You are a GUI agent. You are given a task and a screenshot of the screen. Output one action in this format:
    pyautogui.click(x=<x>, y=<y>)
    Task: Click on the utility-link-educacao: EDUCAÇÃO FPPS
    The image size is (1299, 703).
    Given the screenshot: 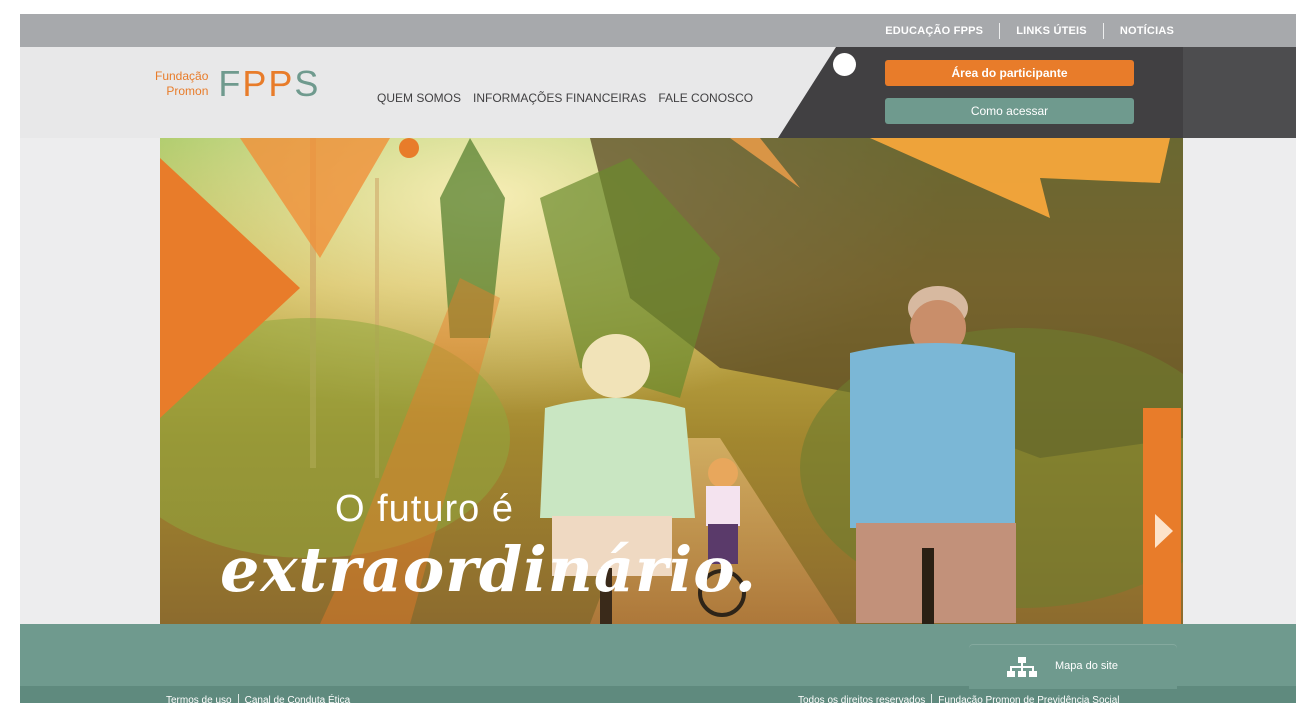 What is the action you would take?
    pyautogui.click(x=934, y=31)
    